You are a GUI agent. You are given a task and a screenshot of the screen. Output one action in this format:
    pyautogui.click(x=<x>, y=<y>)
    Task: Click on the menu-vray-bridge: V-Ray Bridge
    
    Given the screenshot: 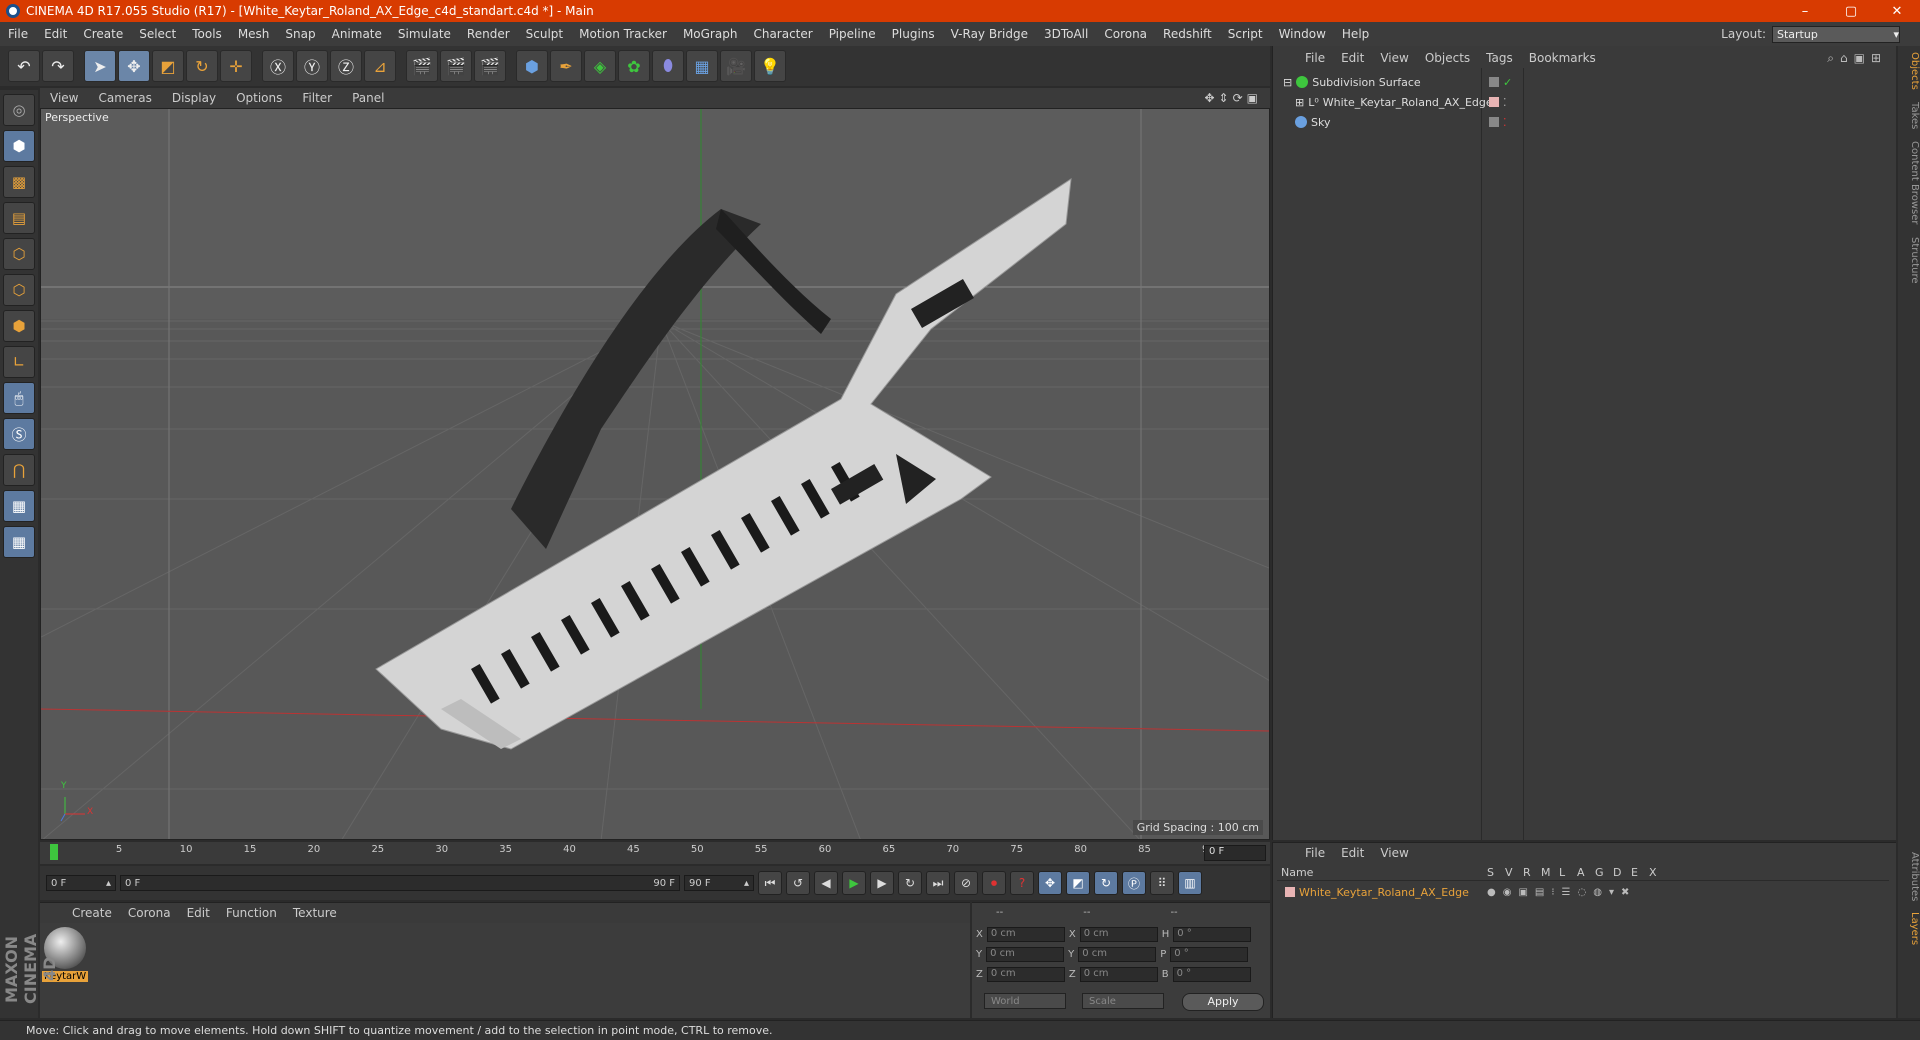 What is the action you would take?
    pyautogui.click(x=989, y=34)
    